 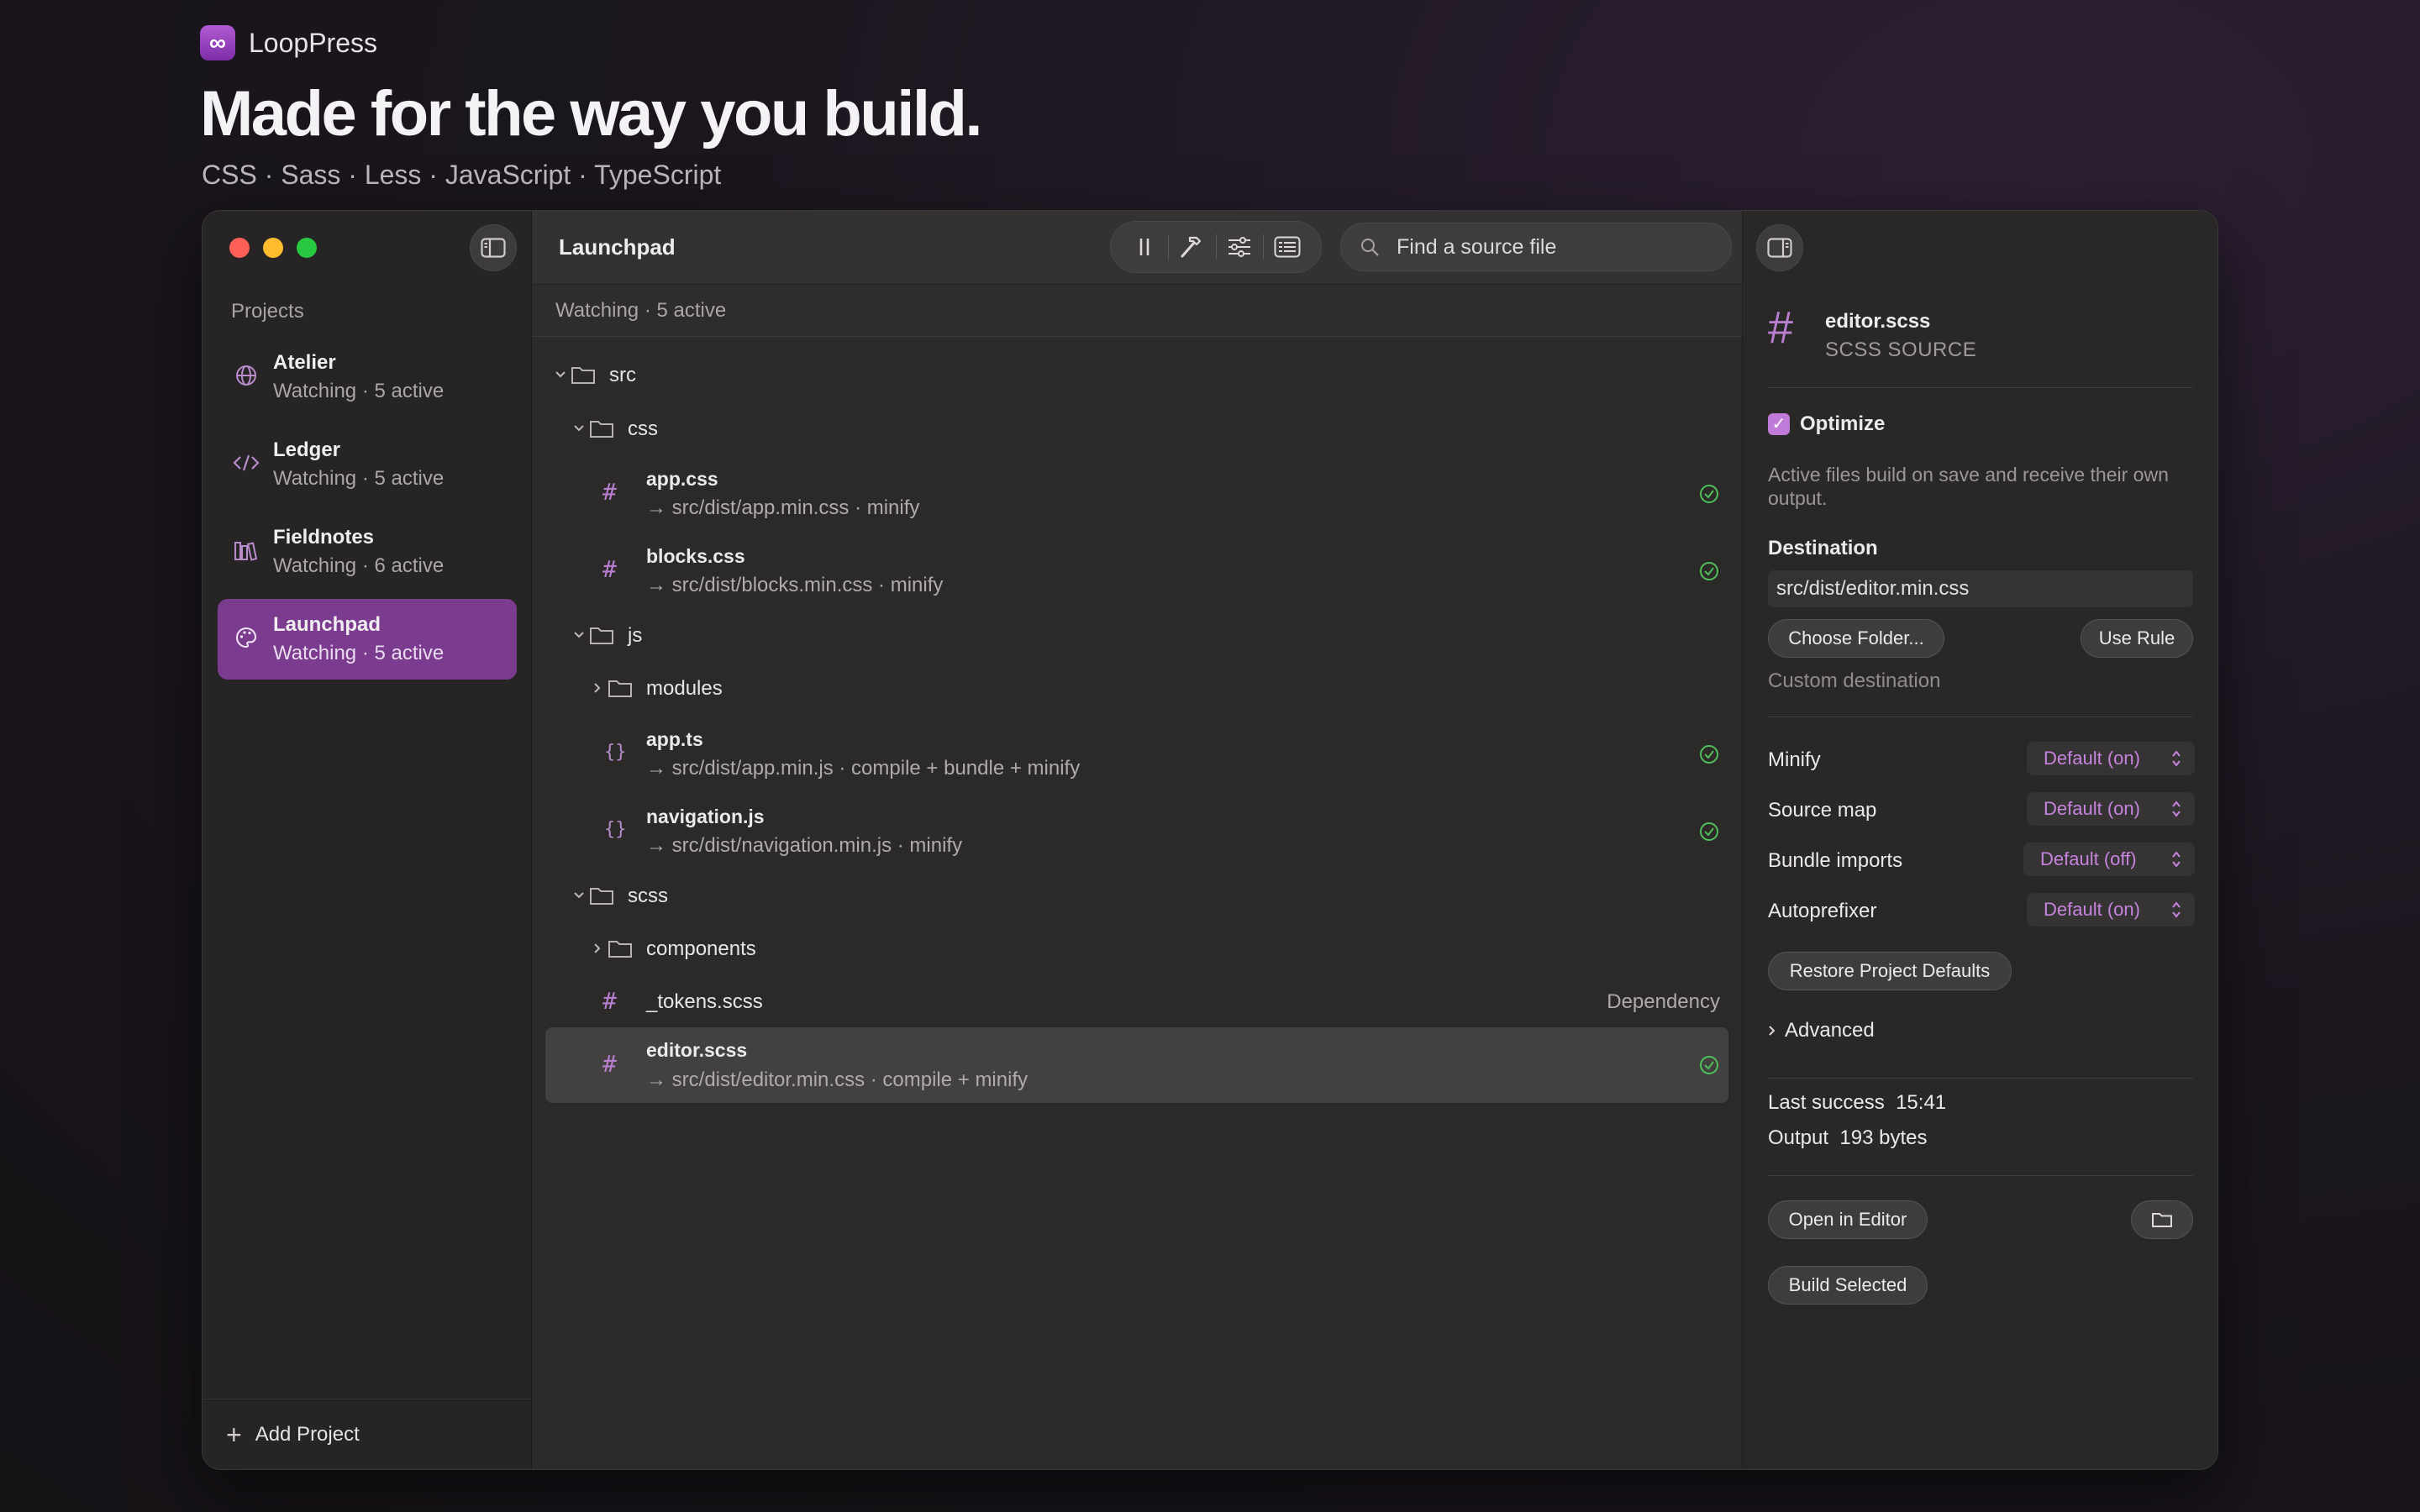 I want to click on bundle-imports-select: Default (off), so click(x=2109, y=859).